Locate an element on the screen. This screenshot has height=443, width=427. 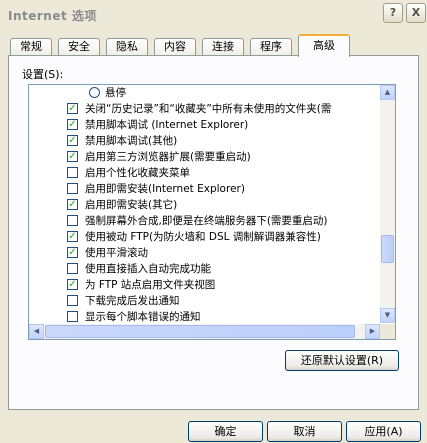
restore-defaults-button: 还原默认设置(R) is located at coordinates (342, 360).